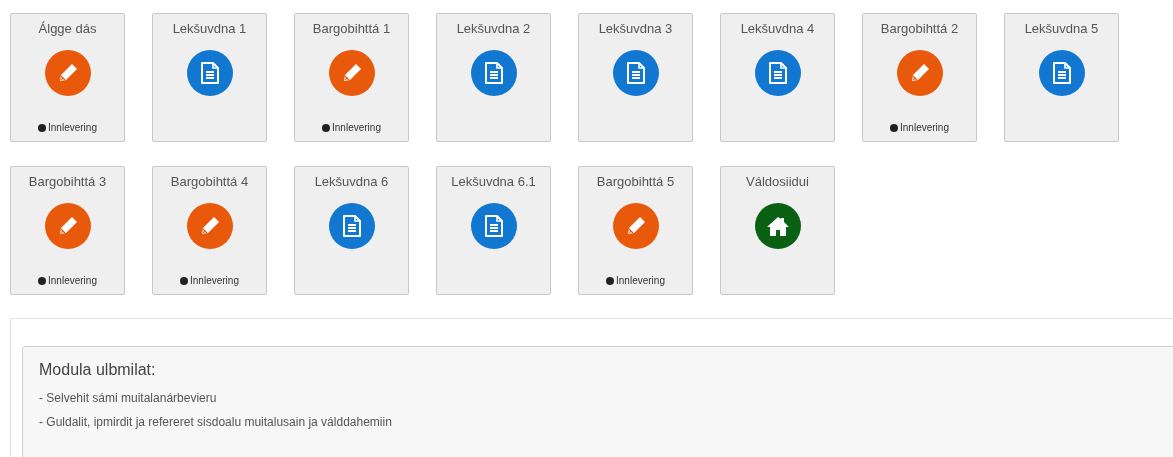  I want to click on activity-tile: Bargobihttá 2 Innlevering, so click(919, 77).